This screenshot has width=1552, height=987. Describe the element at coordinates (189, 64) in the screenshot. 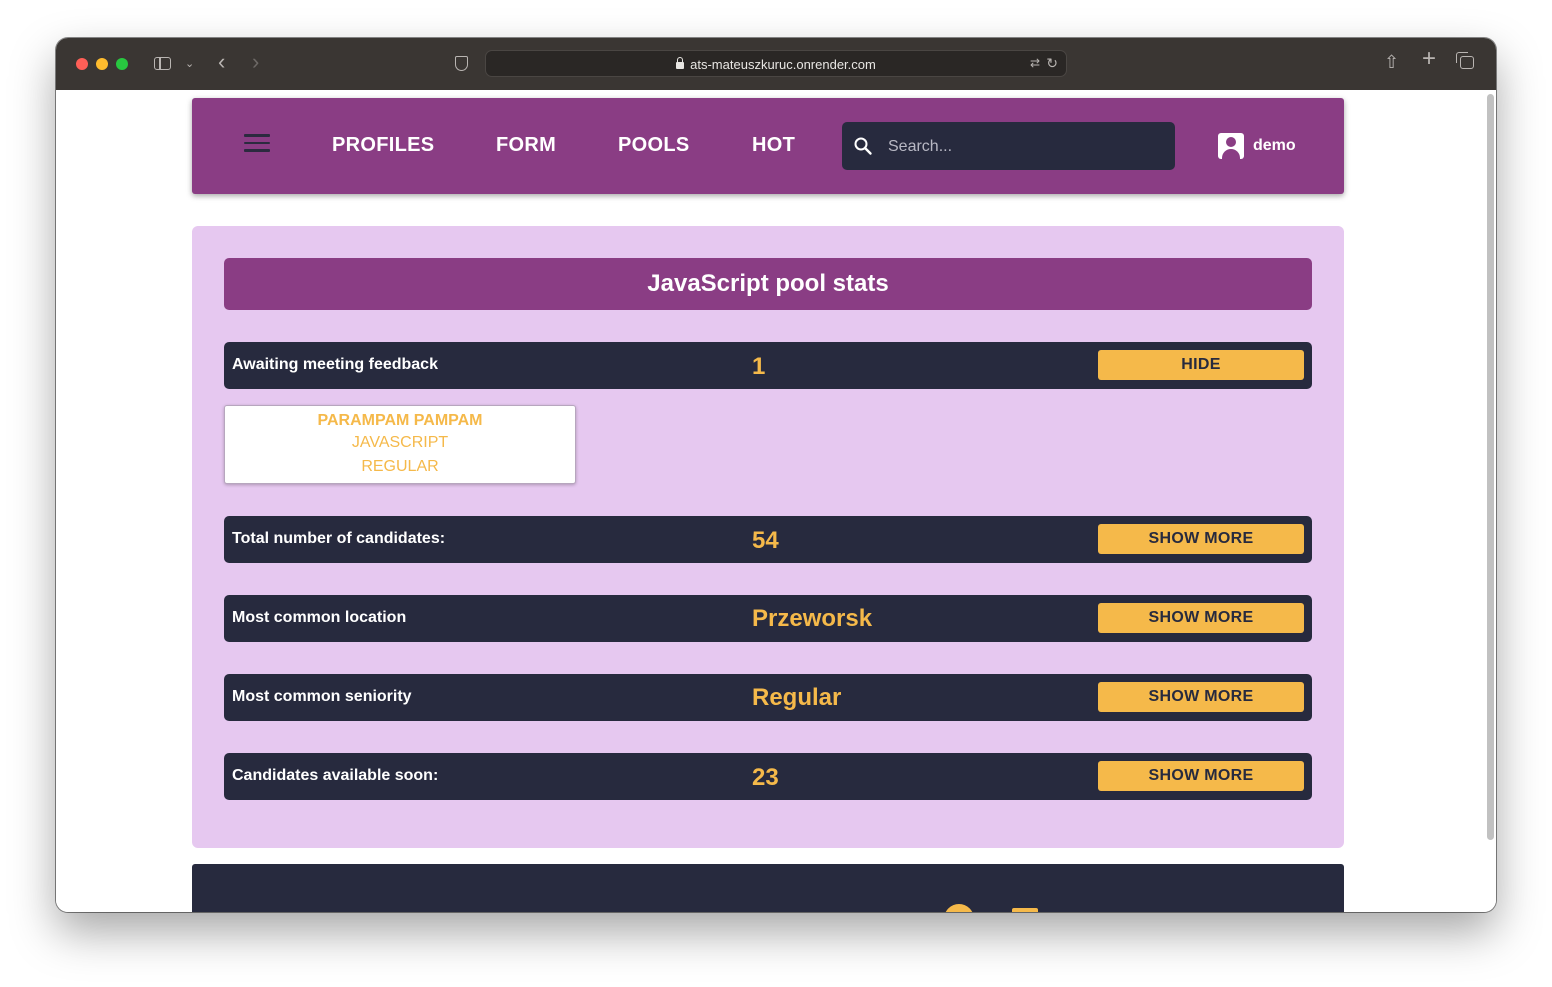

I see `chevron-down-icon: ⌄` at that location.